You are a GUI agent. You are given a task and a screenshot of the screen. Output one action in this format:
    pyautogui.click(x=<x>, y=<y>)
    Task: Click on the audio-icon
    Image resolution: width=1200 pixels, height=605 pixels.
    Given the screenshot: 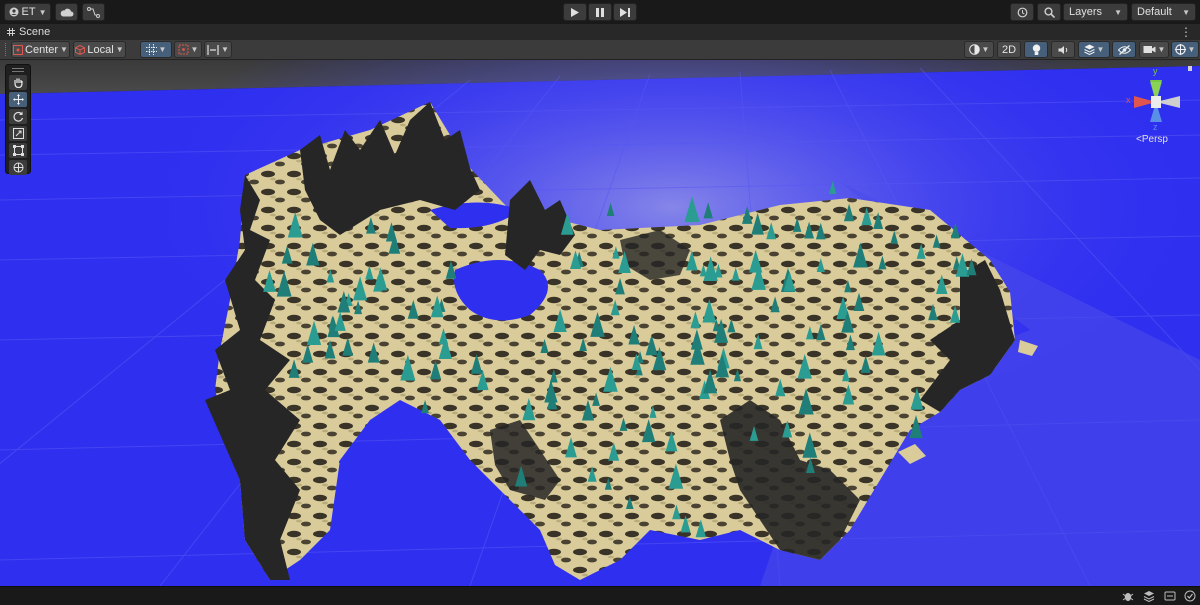 What is the action you would take?
    pyautogui.click(x=1062, y=49)
    